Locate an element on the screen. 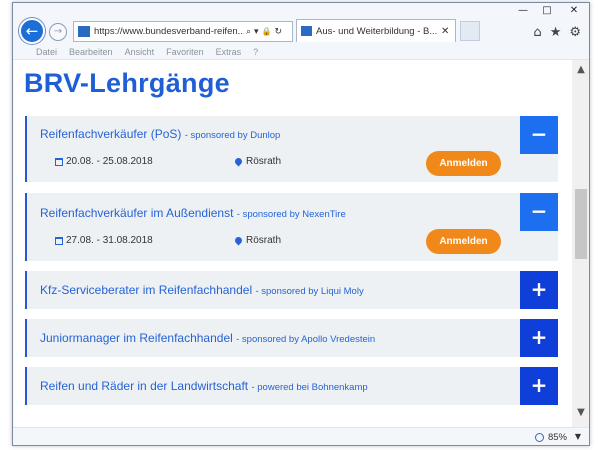 This screenshot has height=450, width=600. address-bar-tools: ⌕ ▾ 🔒 ↻ is located at coordinates (264, 32).